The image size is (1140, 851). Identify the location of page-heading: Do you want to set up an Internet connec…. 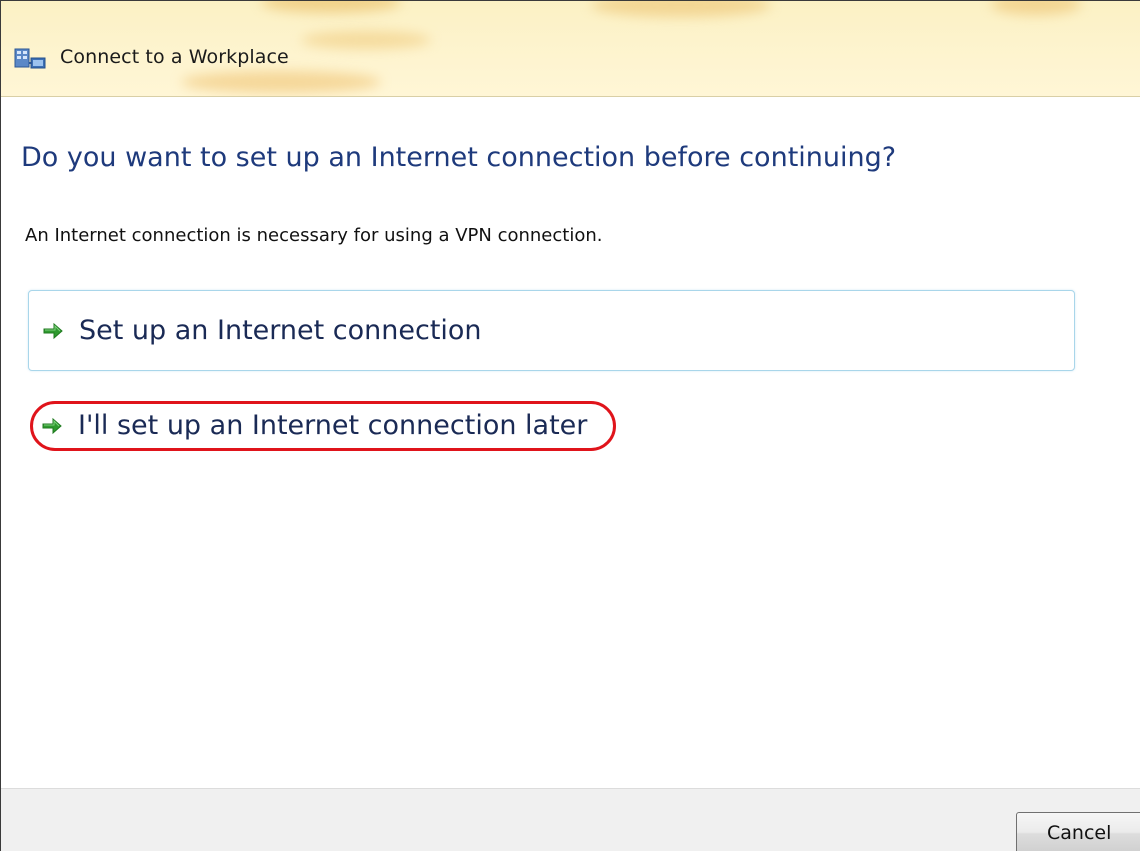
(459, 157).